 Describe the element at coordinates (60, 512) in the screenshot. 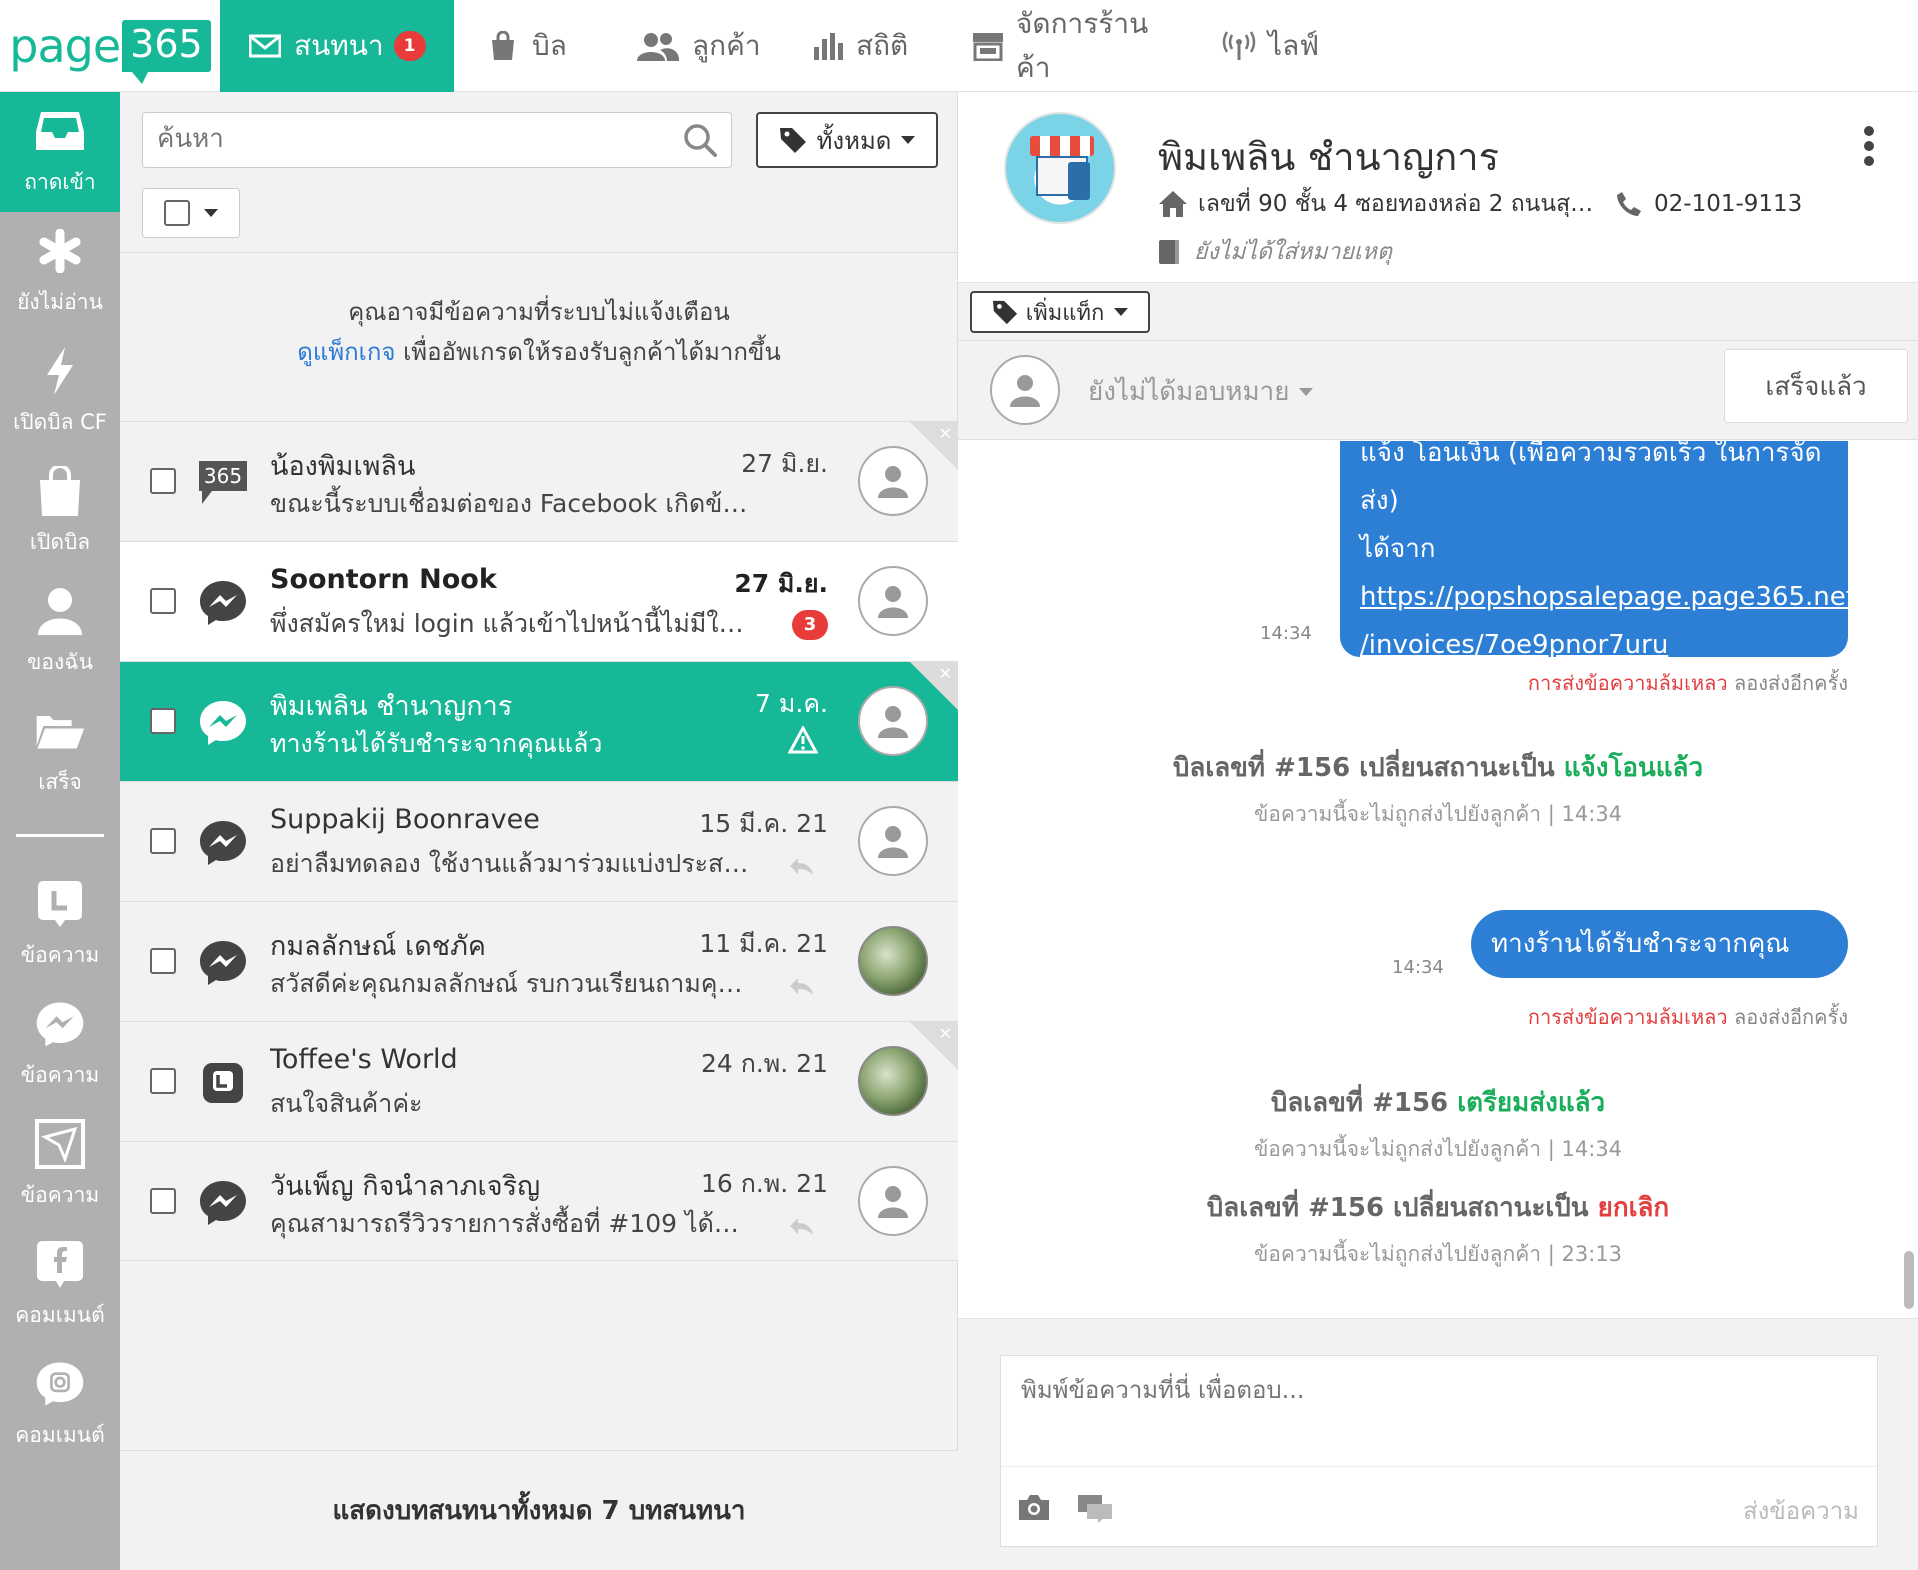

I see `sidebar-item-open-bill: เปิดบิล` at that location.